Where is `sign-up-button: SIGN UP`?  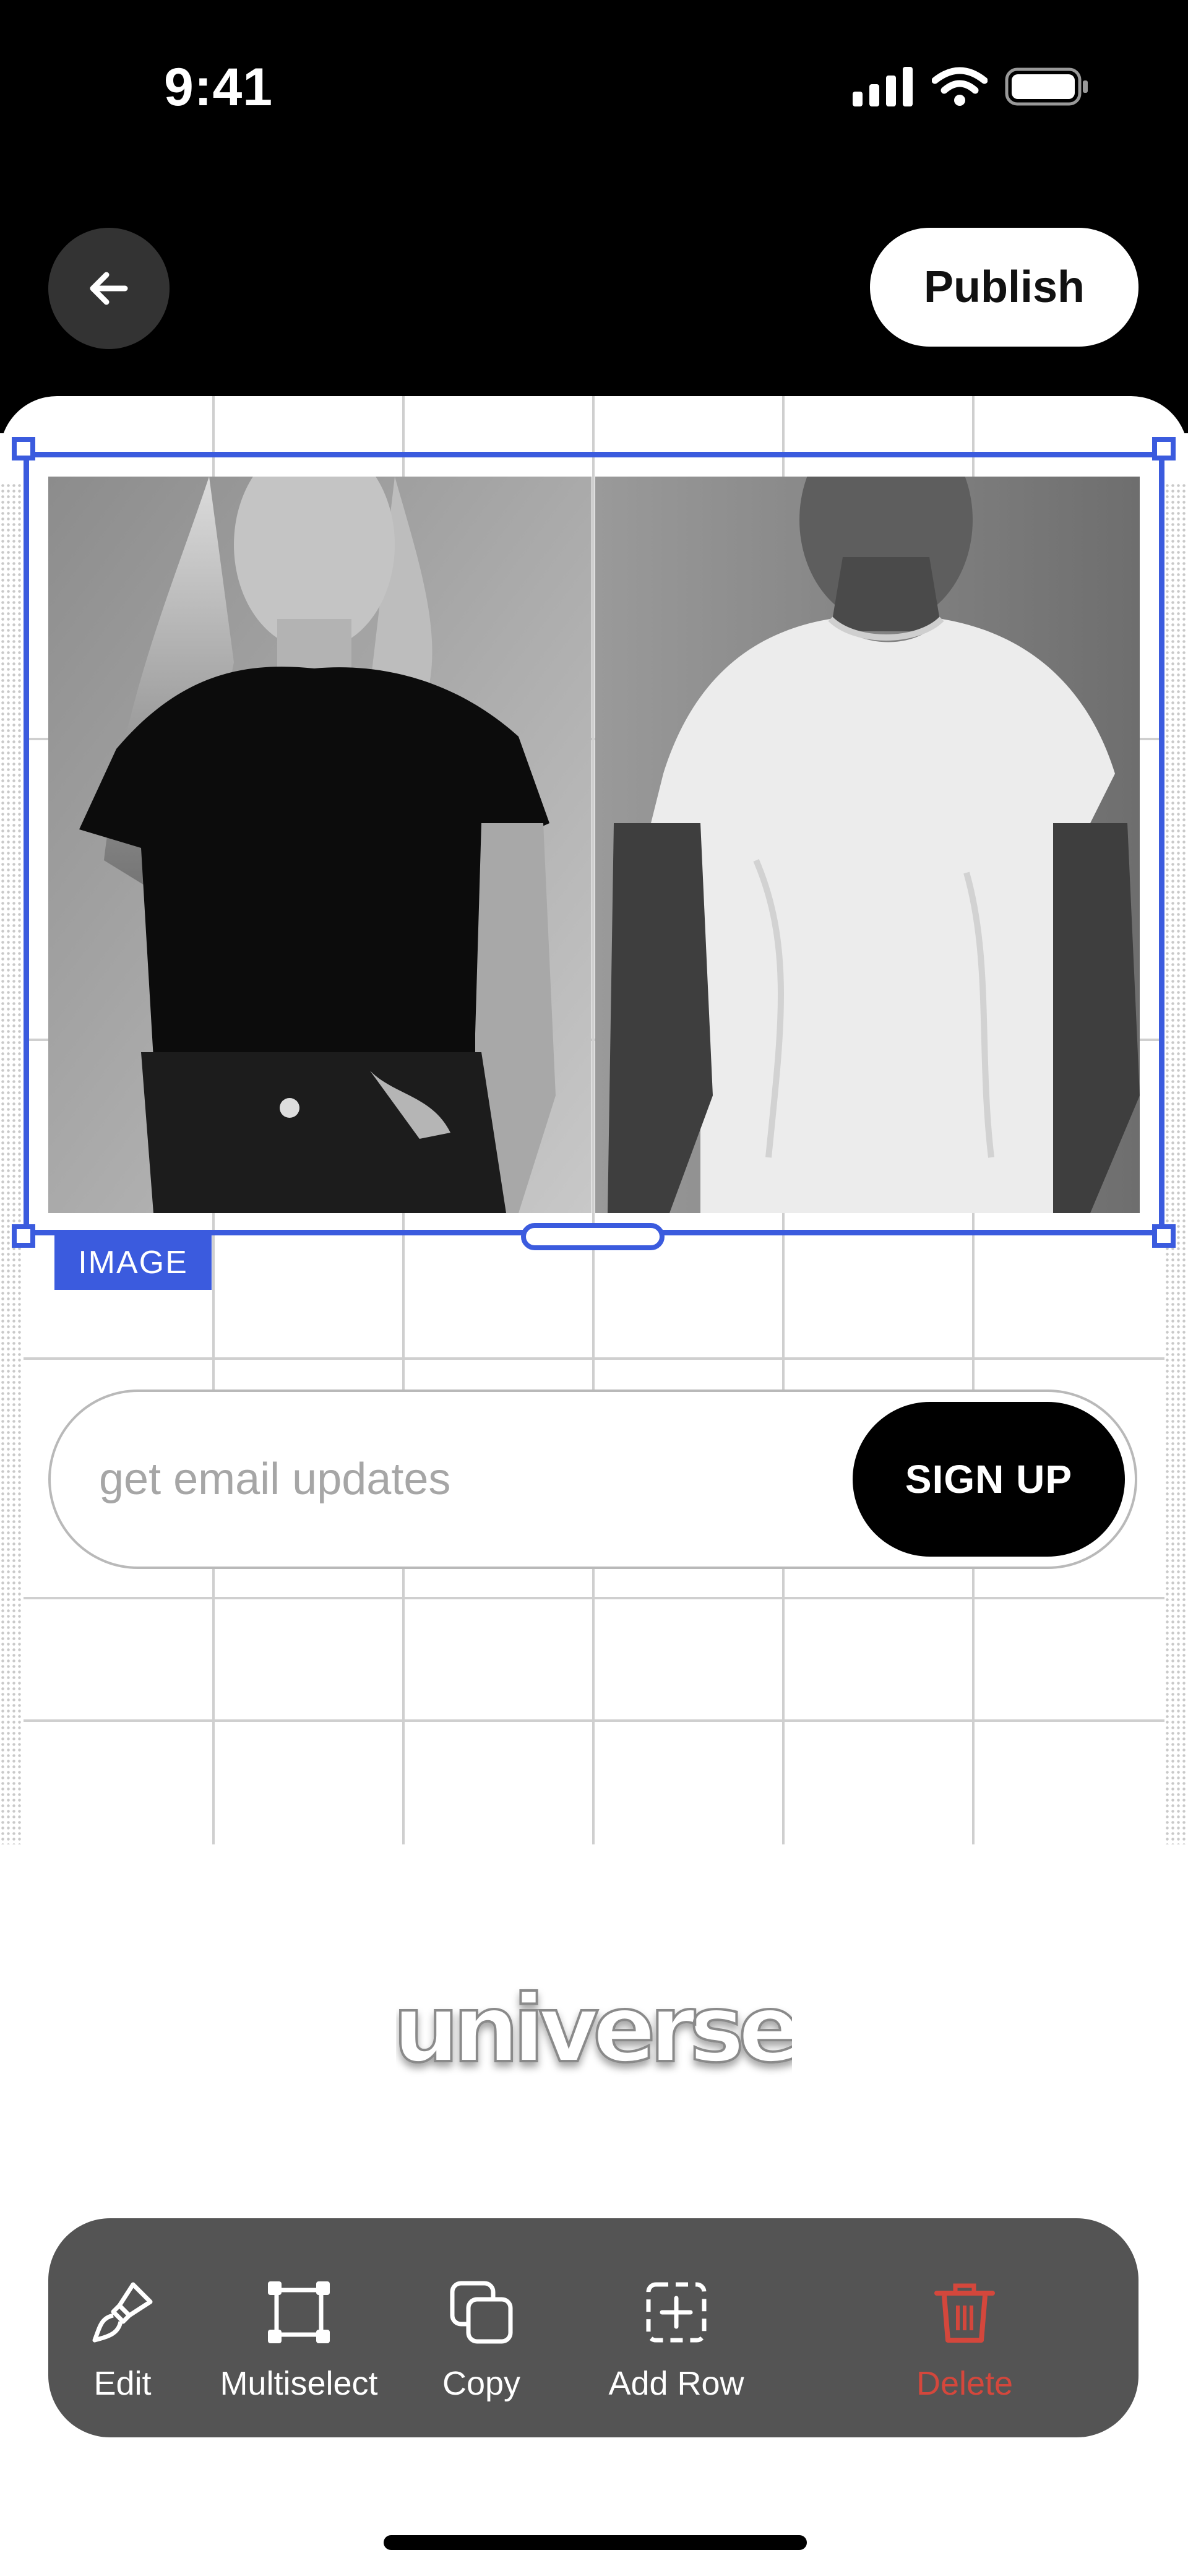 sign-up-button: SIGN UP is located at coordinates (989, 1479).